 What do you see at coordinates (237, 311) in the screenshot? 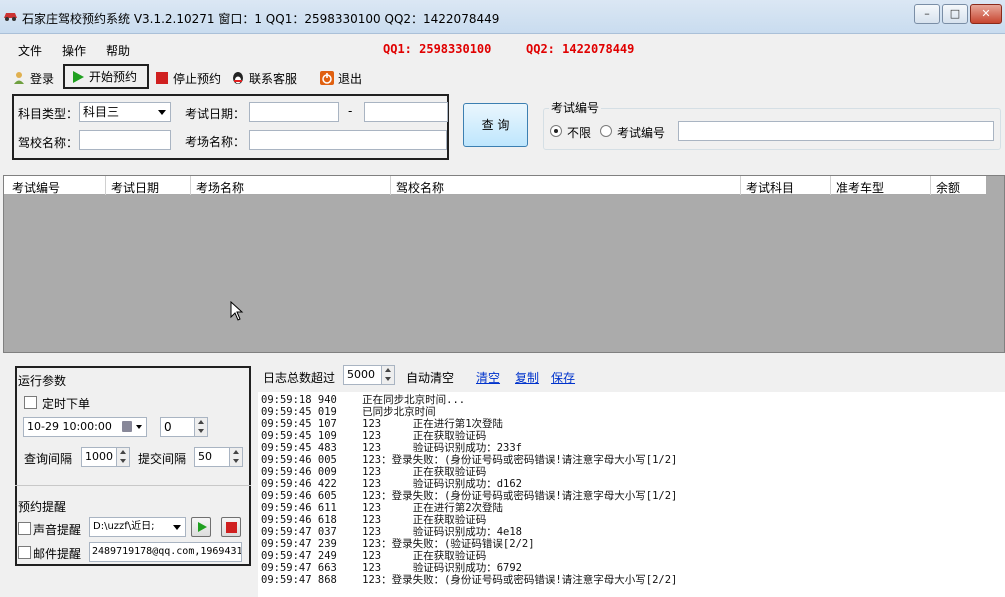
I see `mouse-cursor-icon` at bounding box center [237, 311].